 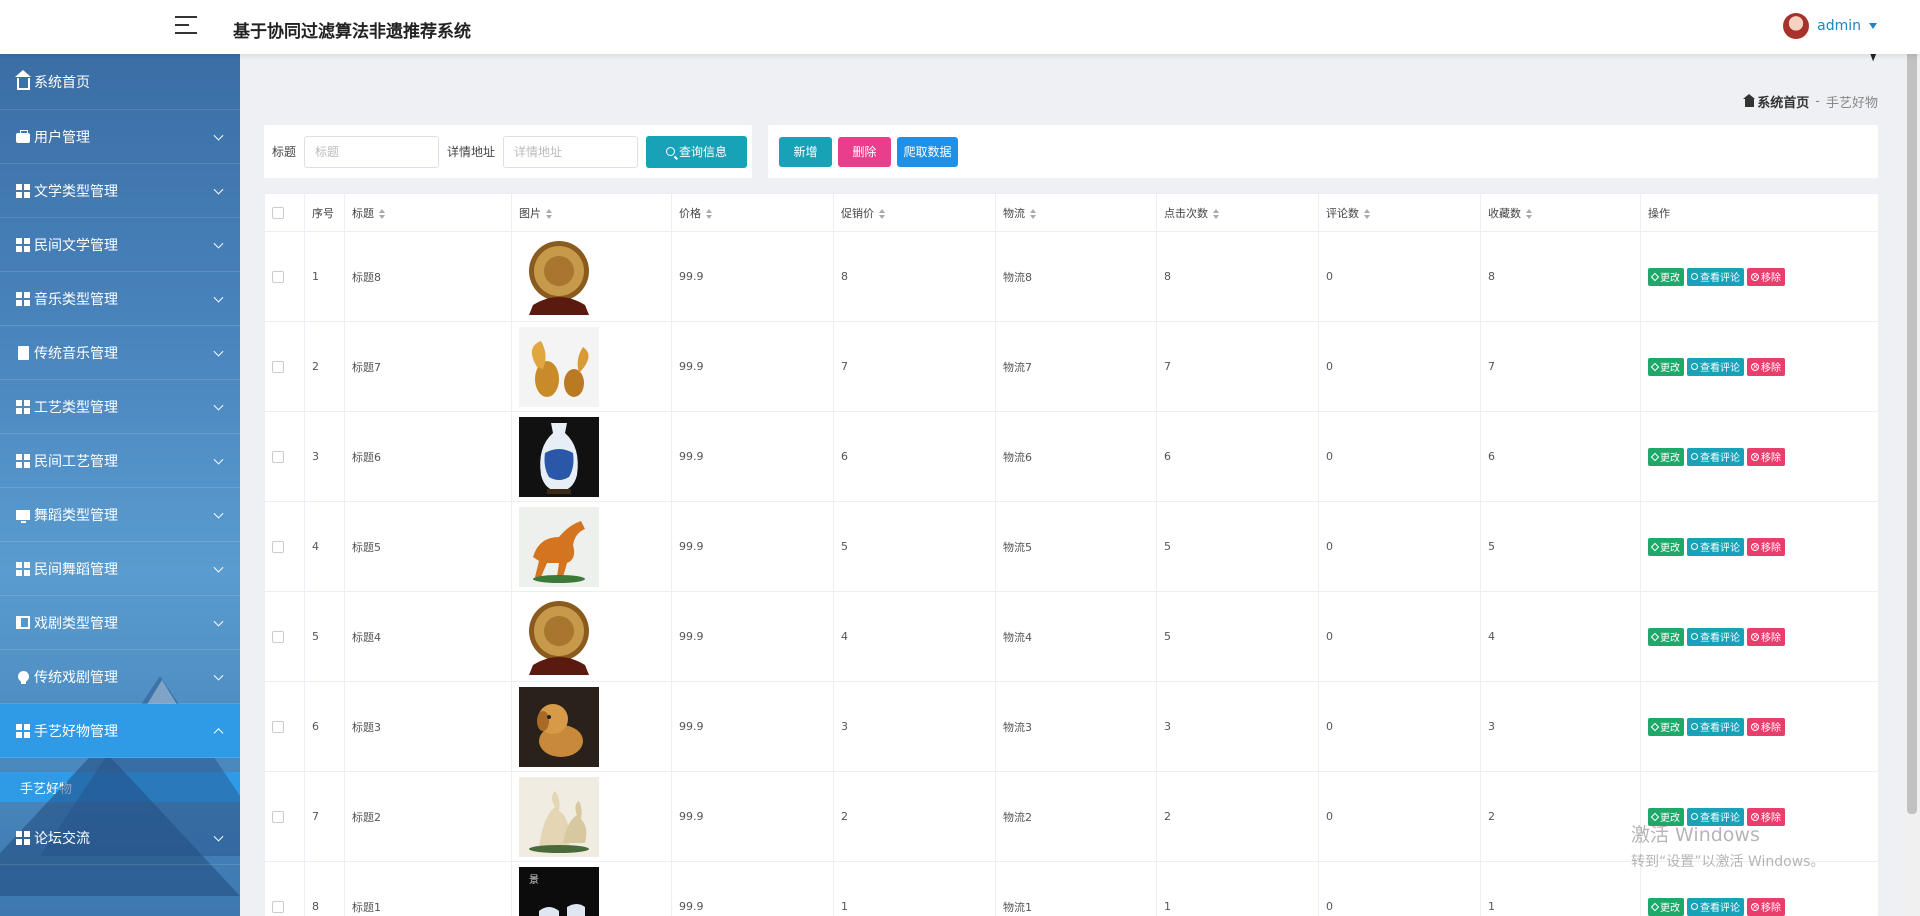 I want to click on col-header-logistics: 物流, so click(x=1076, y=212).